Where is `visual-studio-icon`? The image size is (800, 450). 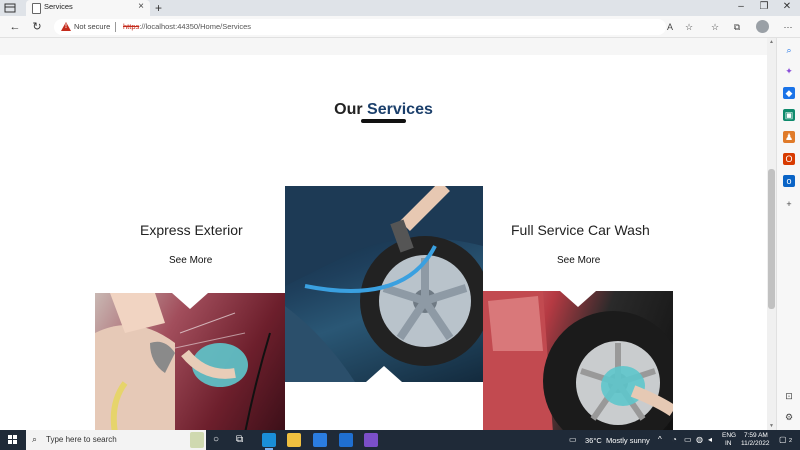 visual-studio-icon is located at coordinates (371, 440).